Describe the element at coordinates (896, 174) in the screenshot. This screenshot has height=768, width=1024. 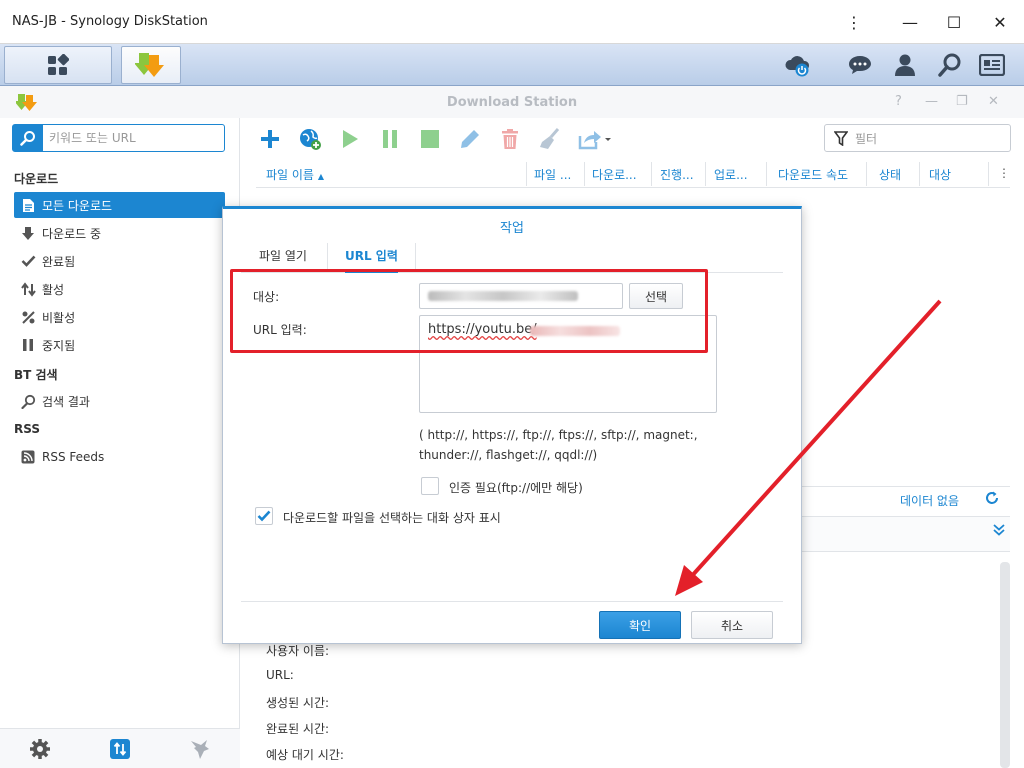
I see `column-status: 상태` at that location.